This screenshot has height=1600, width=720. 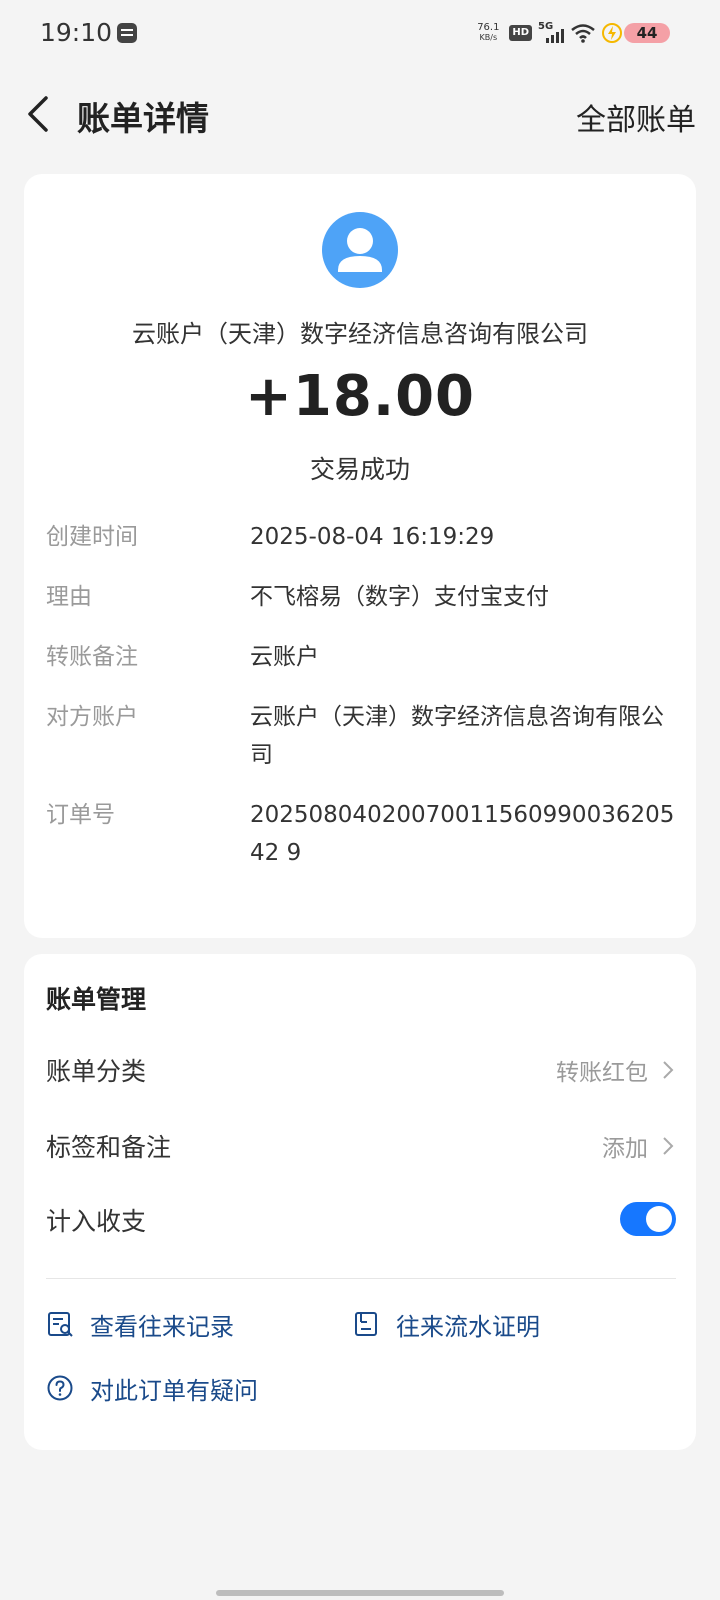 What do you see at coordinates (520, 33) in the screenshot?
I see `hd-badge: HD` at bounding box center [520, 33].